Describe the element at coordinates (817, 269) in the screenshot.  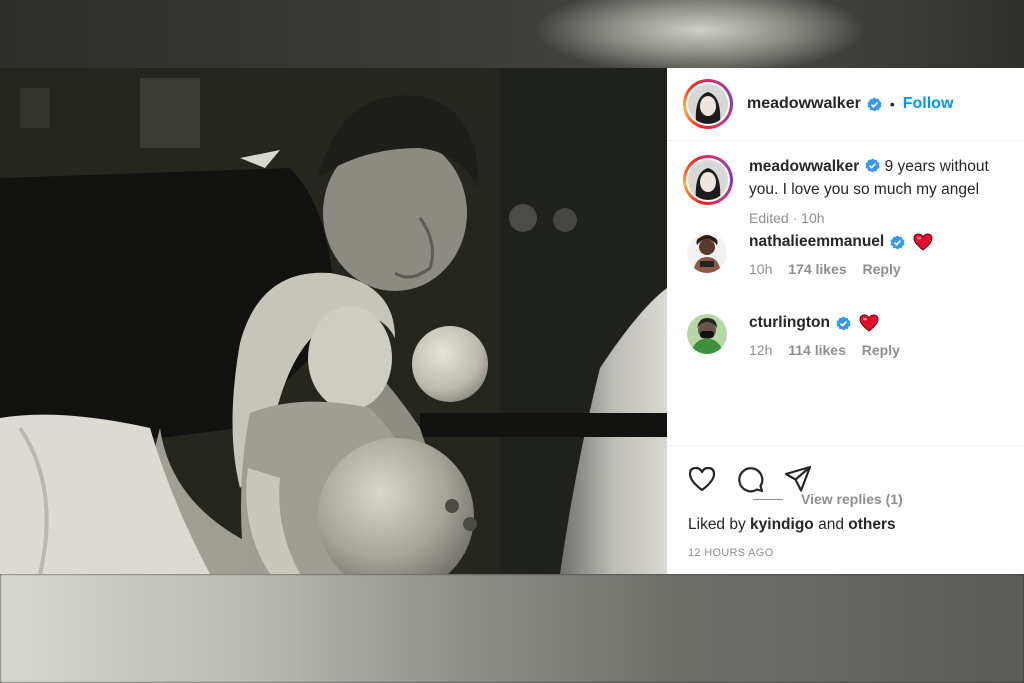
I see `comment-likes: 174 likes` at that location.